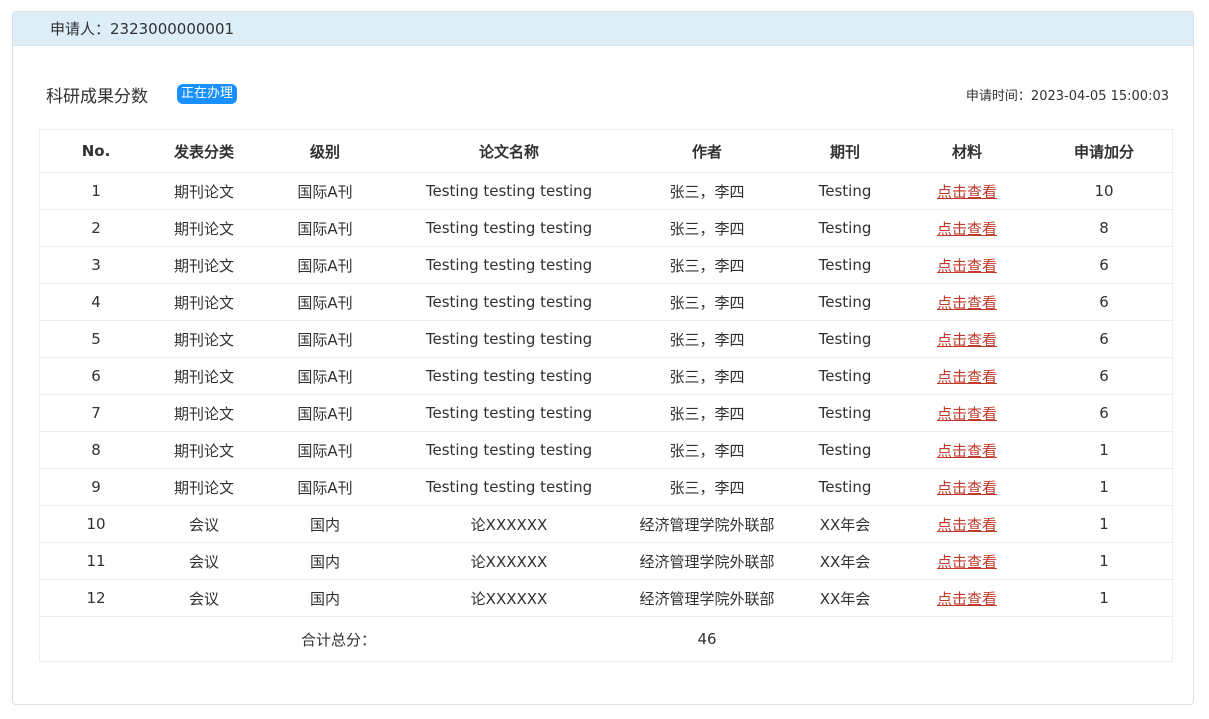 This screenshot has width=1209, height=719. Describe the element at coordinates (845, 151) in the screenshot. I see `col-header-journal: 期刊` at that location.